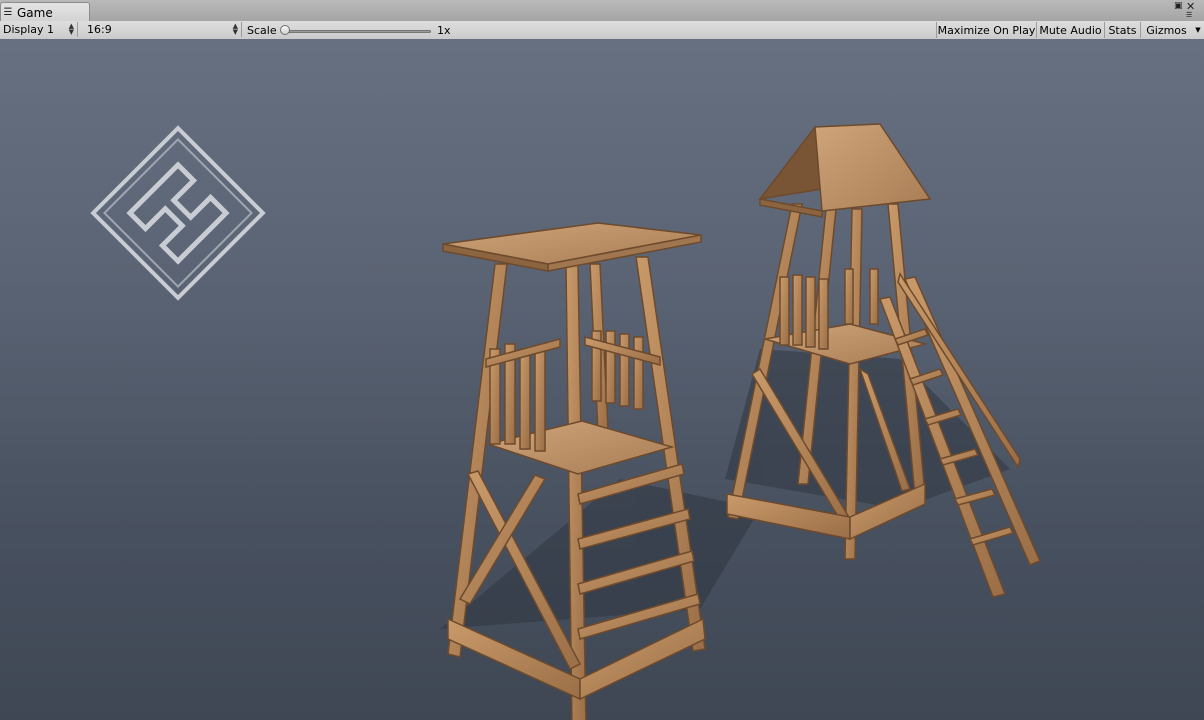 The height and width of the screenshot is (720, 1204). Describe the element at coordinates (1187, 10) in the screenshot. I see `window-controls: ▣ ✕ ☰` at that location.